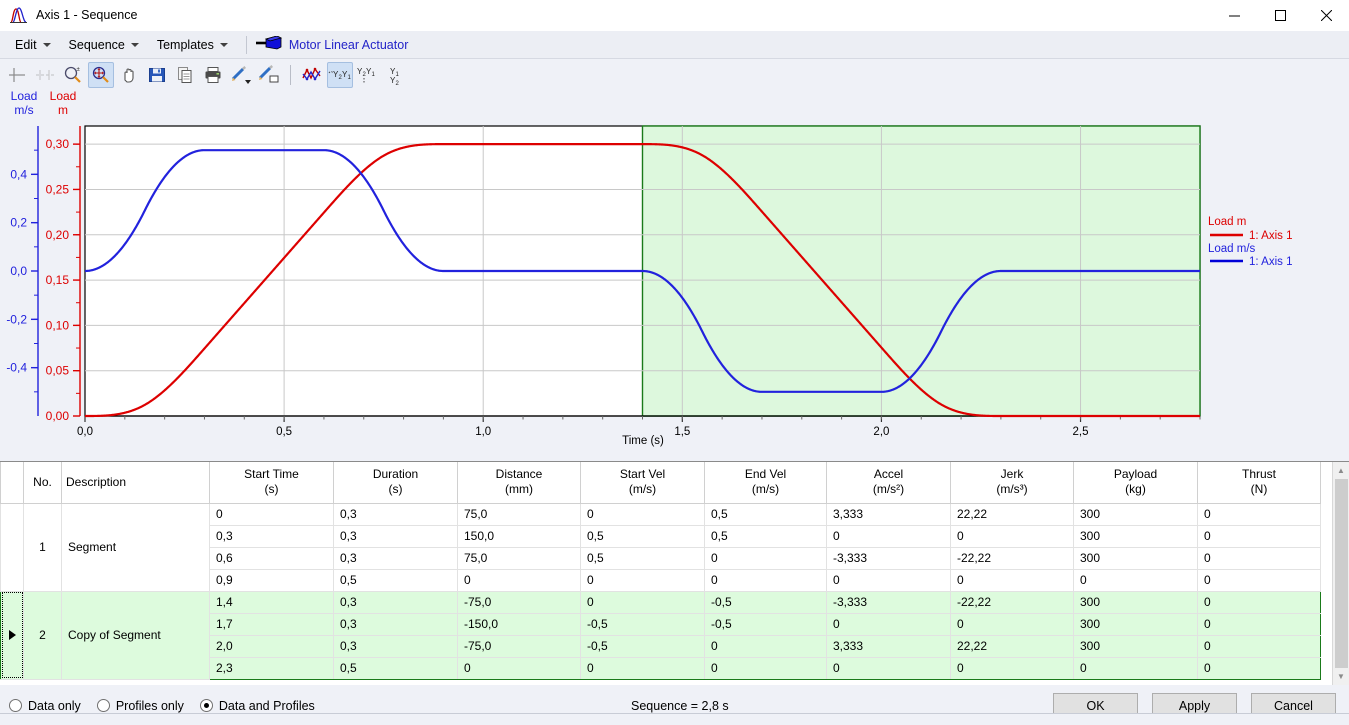 The image size is (1349, 725). What do you see at coordinates (271, 558) in the screenshot?
I see `cell-start-time: 0,6` at bounding box center [271, 558].